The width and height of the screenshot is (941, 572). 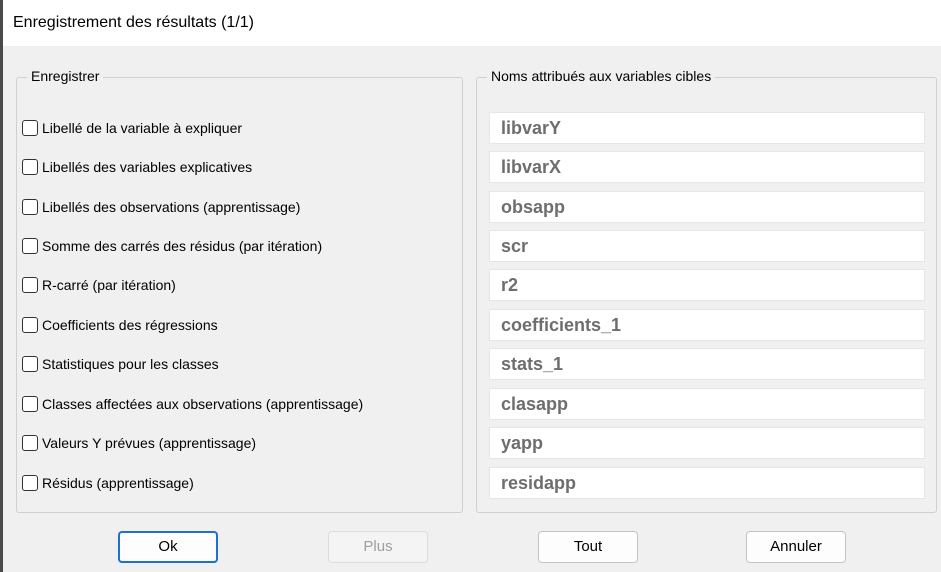 I want to click on annuler-button: Annuler, so click(x=796, y=547).